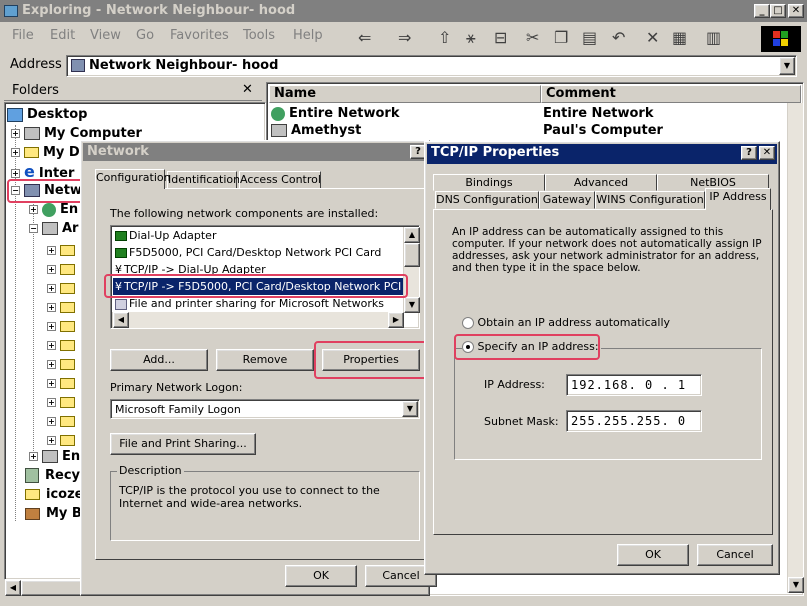 The width and height of the screenshot is (807, 606). What do you see at coordinates (364, 37) in the screenshot?
I see `back-icon: ⇐` at bounding box center [364, 37].